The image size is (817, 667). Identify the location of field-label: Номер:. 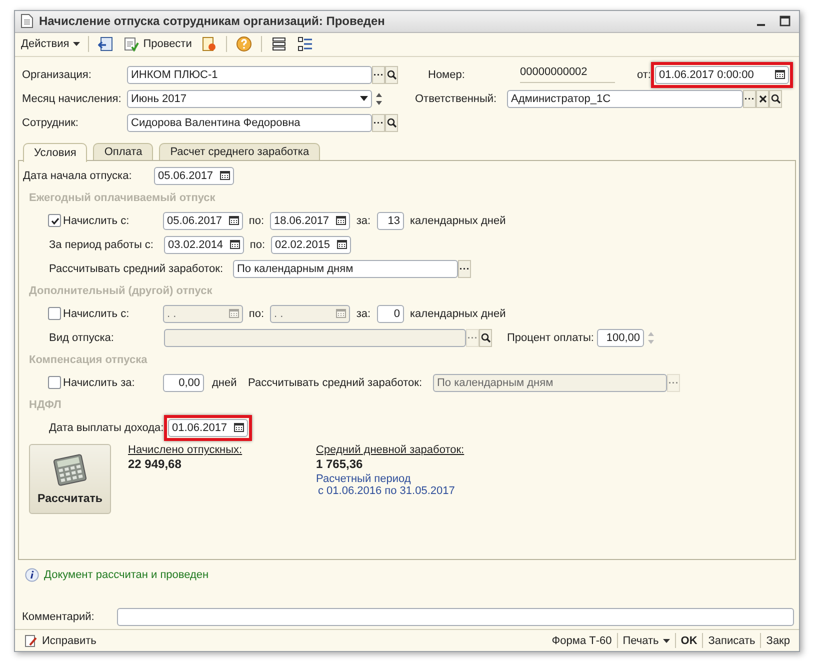
(447, 74).